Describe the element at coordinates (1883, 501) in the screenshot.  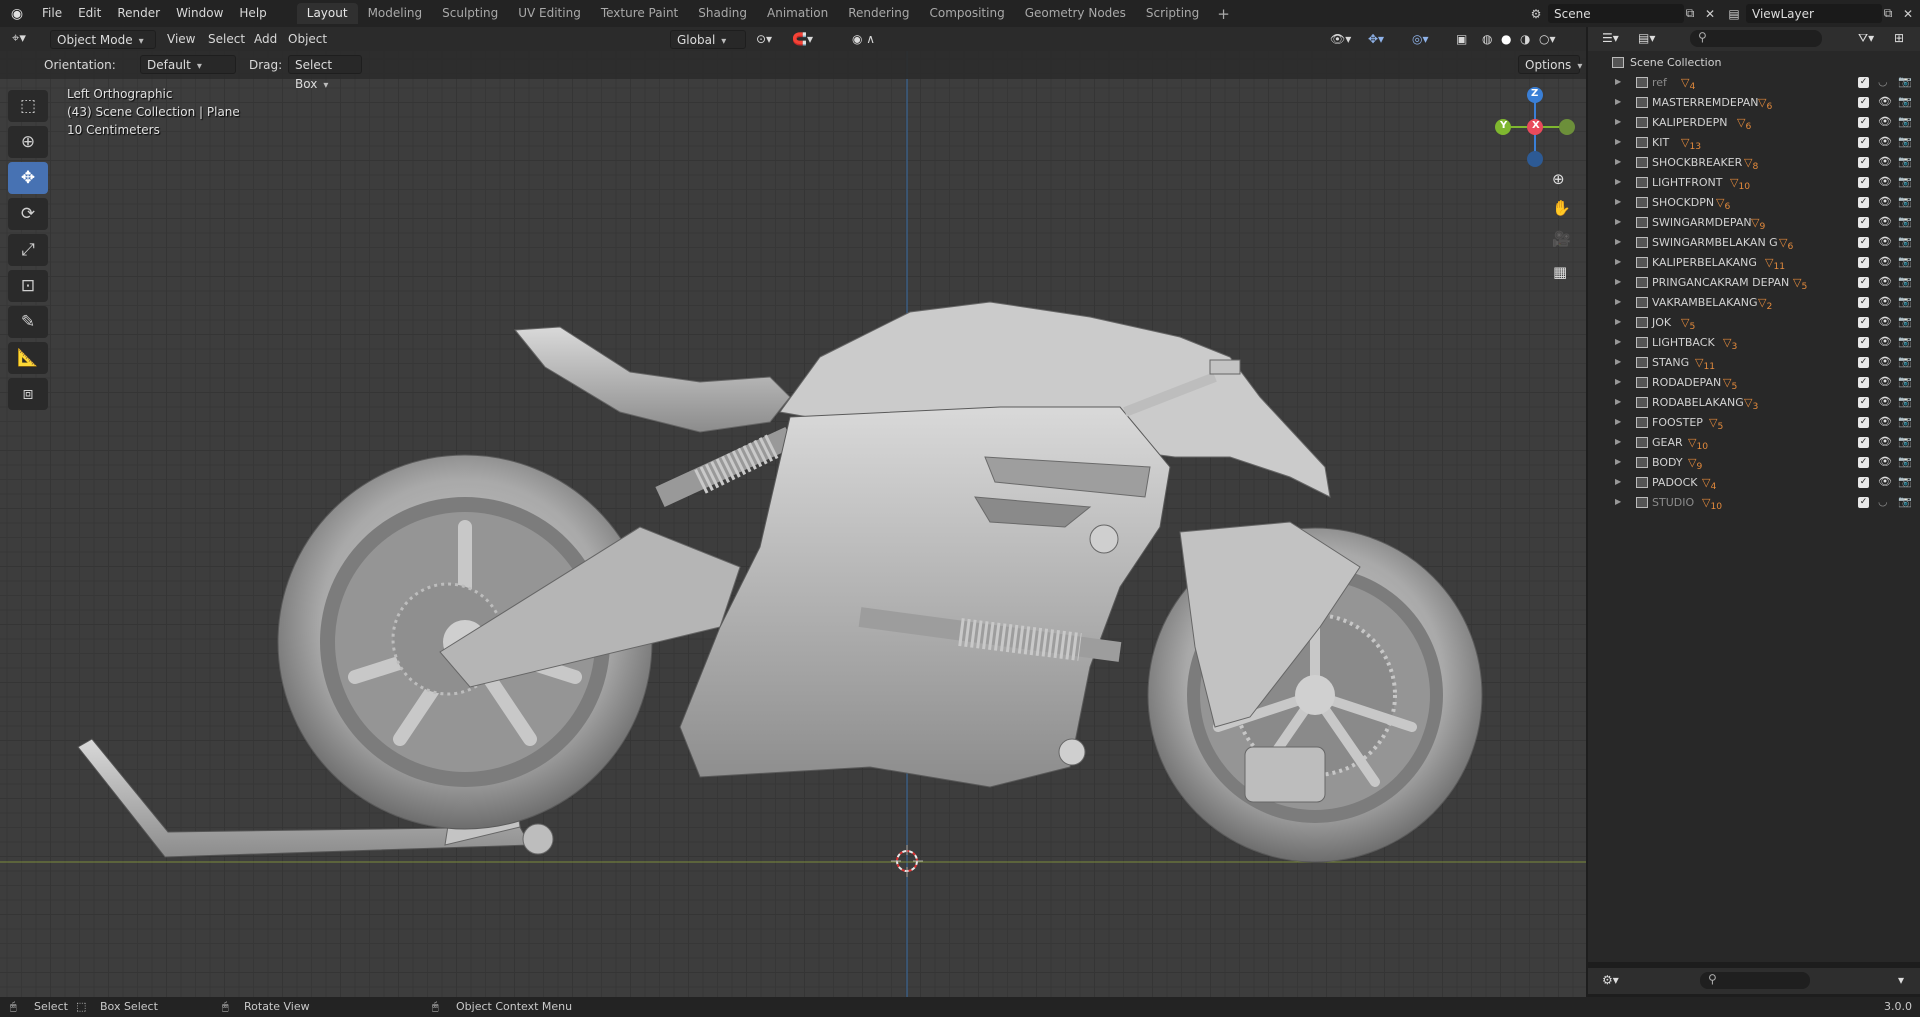
I see `visibility-eye-icon: ◡` at that location.